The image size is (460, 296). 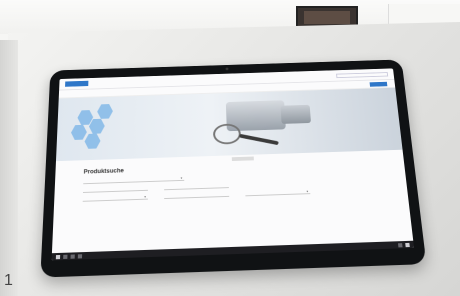 What do you see at coordinates (227, 69) in the screenshot?
I see `camera-icon` at bounding box center [227, 69].